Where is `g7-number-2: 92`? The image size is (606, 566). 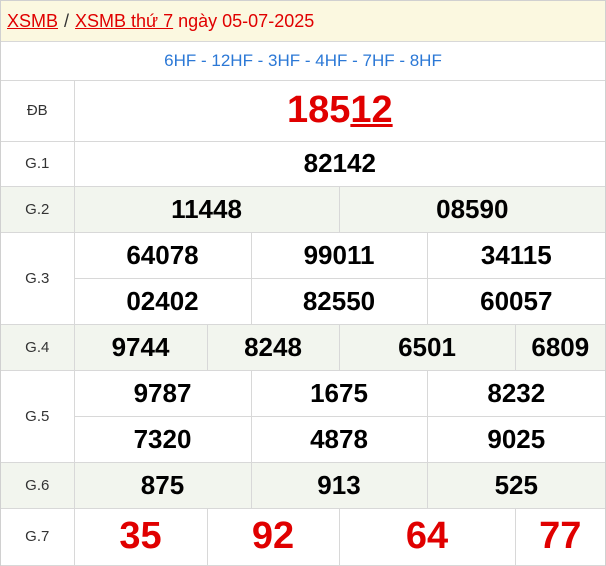
g7-number-2: 92 is located at coordinates (273, 536).